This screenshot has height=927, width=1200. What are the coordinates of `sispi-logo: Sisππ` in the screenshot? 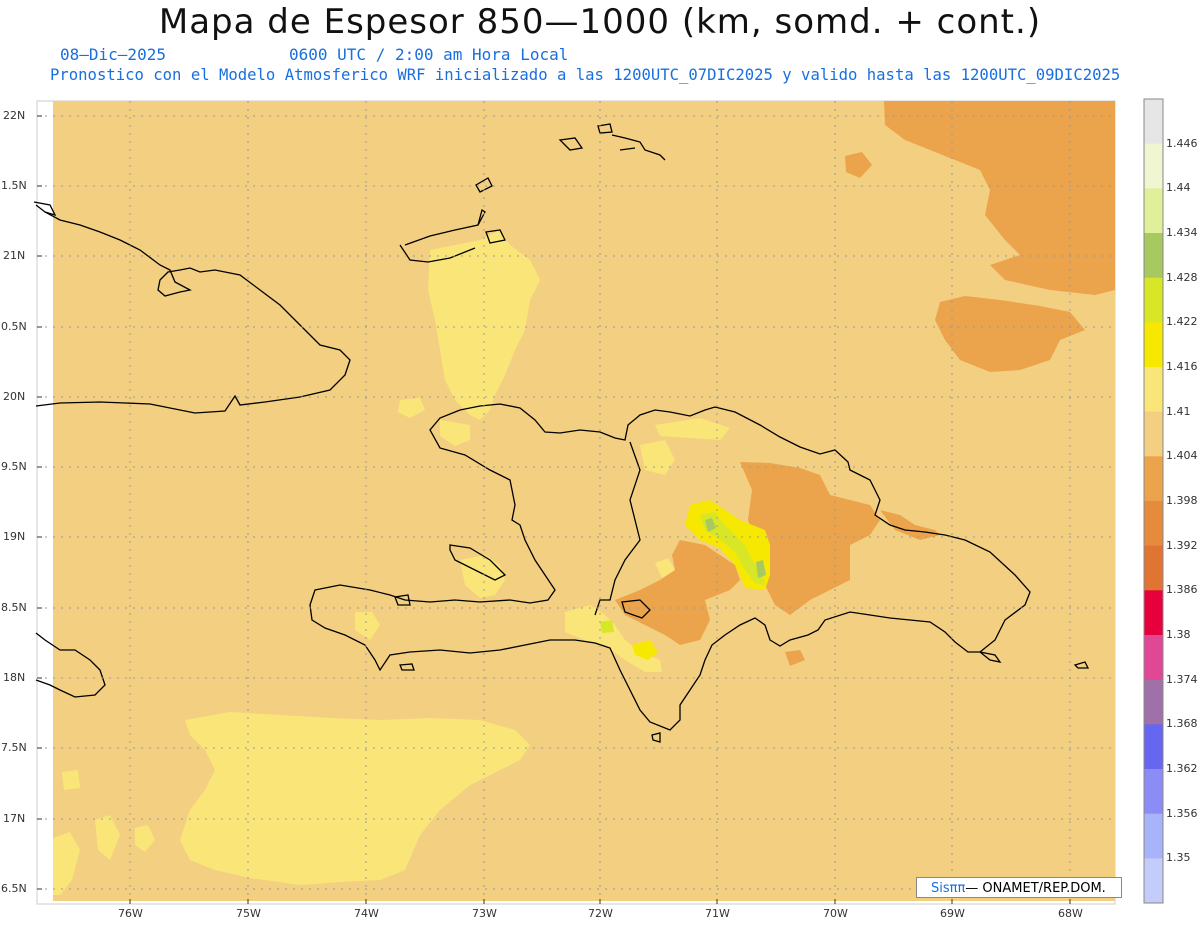 It's located at (948, 888).